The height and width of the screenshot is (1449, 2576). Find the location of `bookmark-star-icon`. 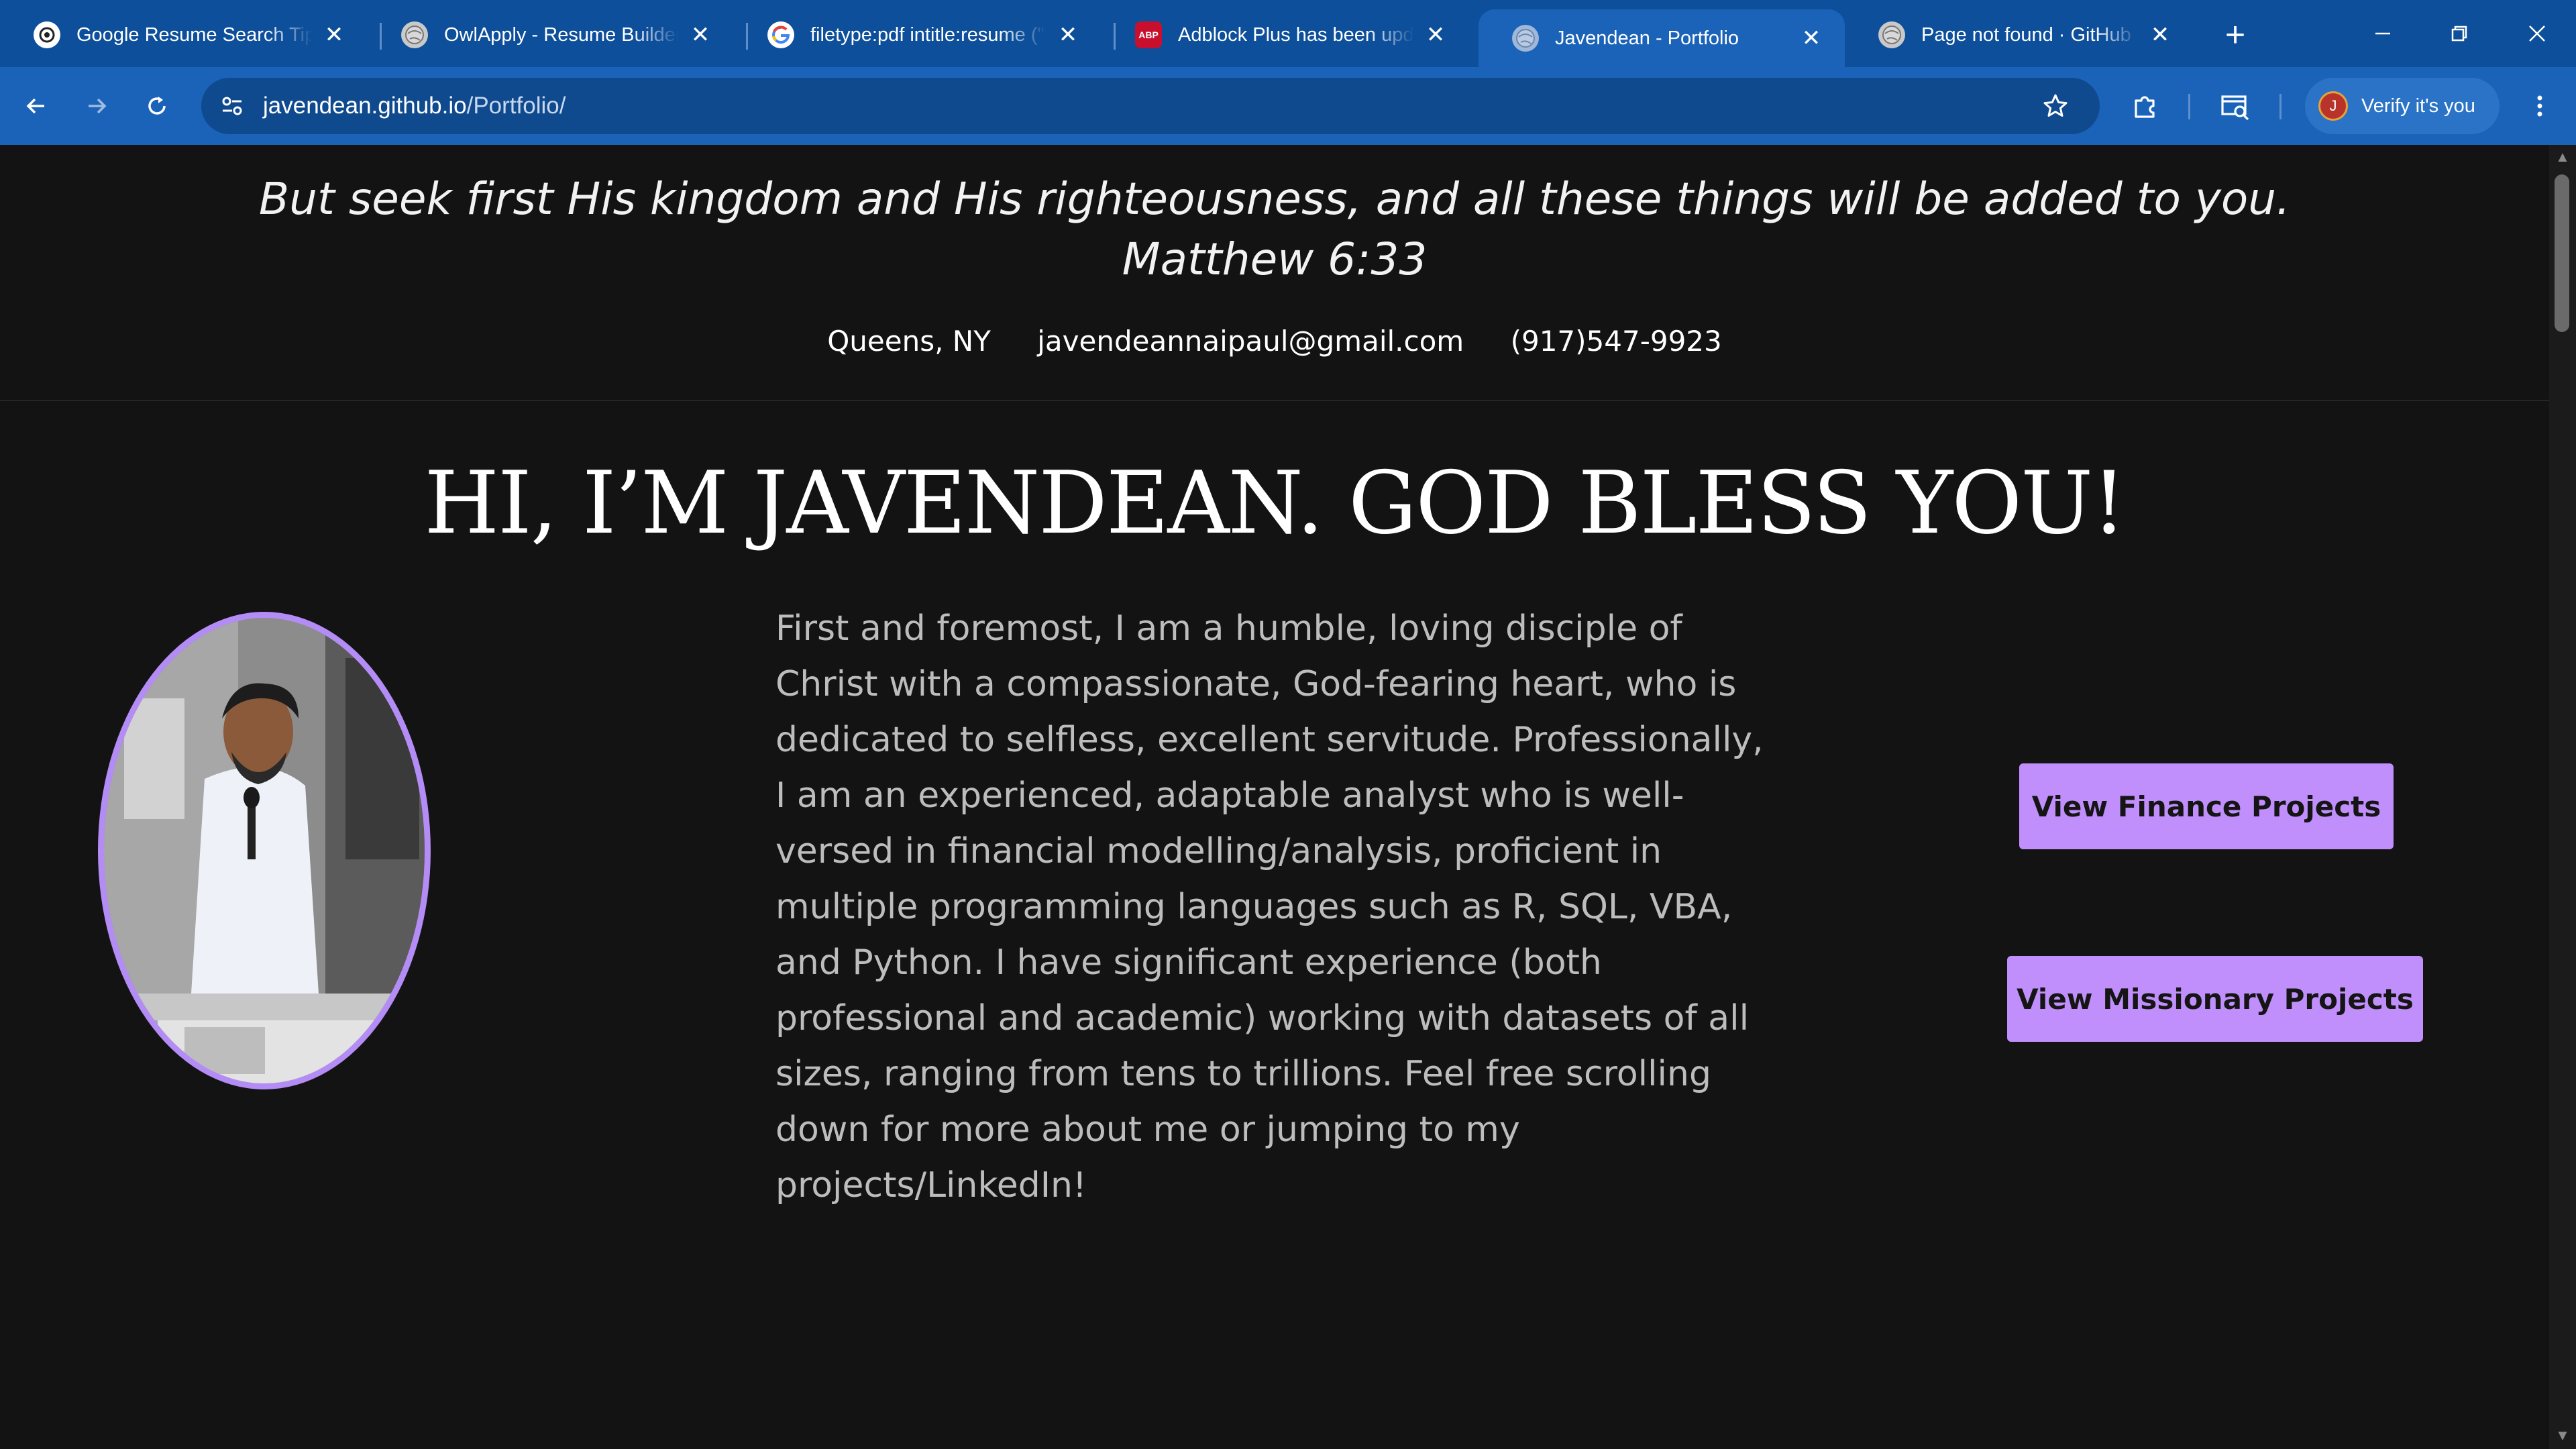

bookmark-star-icon is located at coordinates (2055, 106).